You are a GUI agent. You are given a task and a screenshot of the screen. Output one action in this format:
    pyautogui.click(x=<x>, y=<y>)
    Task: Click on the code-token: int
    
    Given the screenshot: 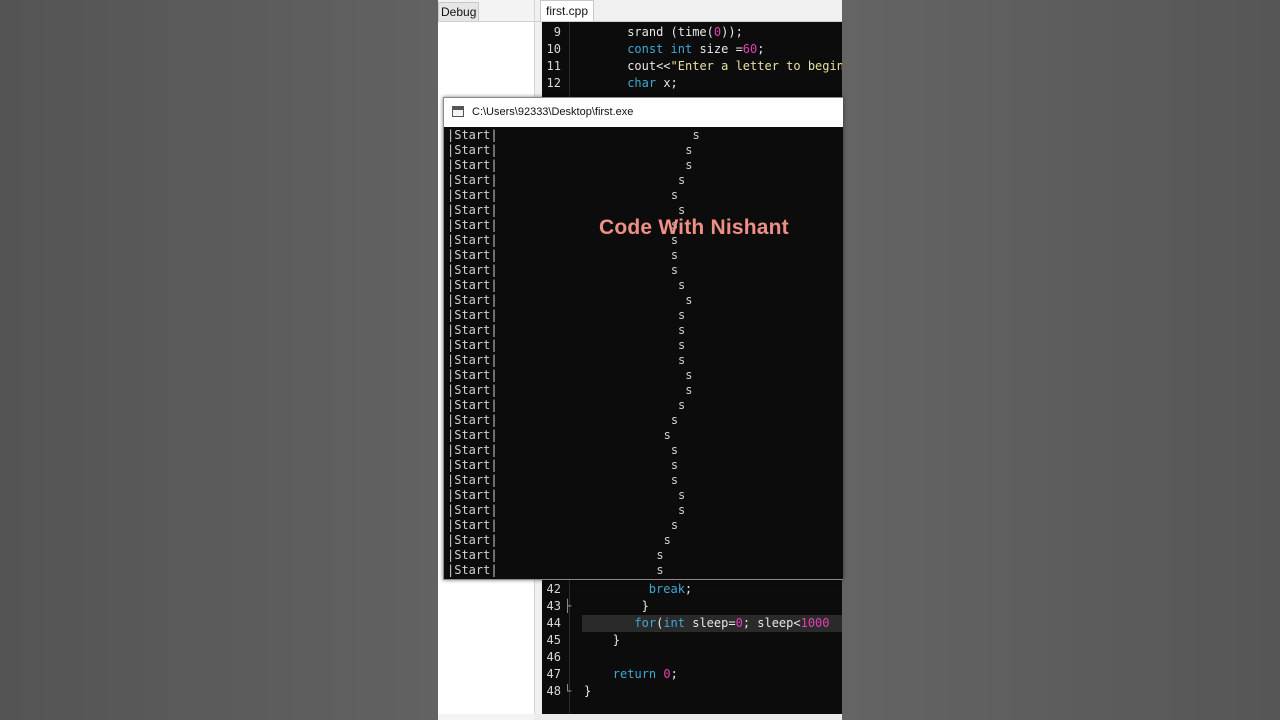 What is the action you would take?
    pyautogui.click(x=674, y=623)
    